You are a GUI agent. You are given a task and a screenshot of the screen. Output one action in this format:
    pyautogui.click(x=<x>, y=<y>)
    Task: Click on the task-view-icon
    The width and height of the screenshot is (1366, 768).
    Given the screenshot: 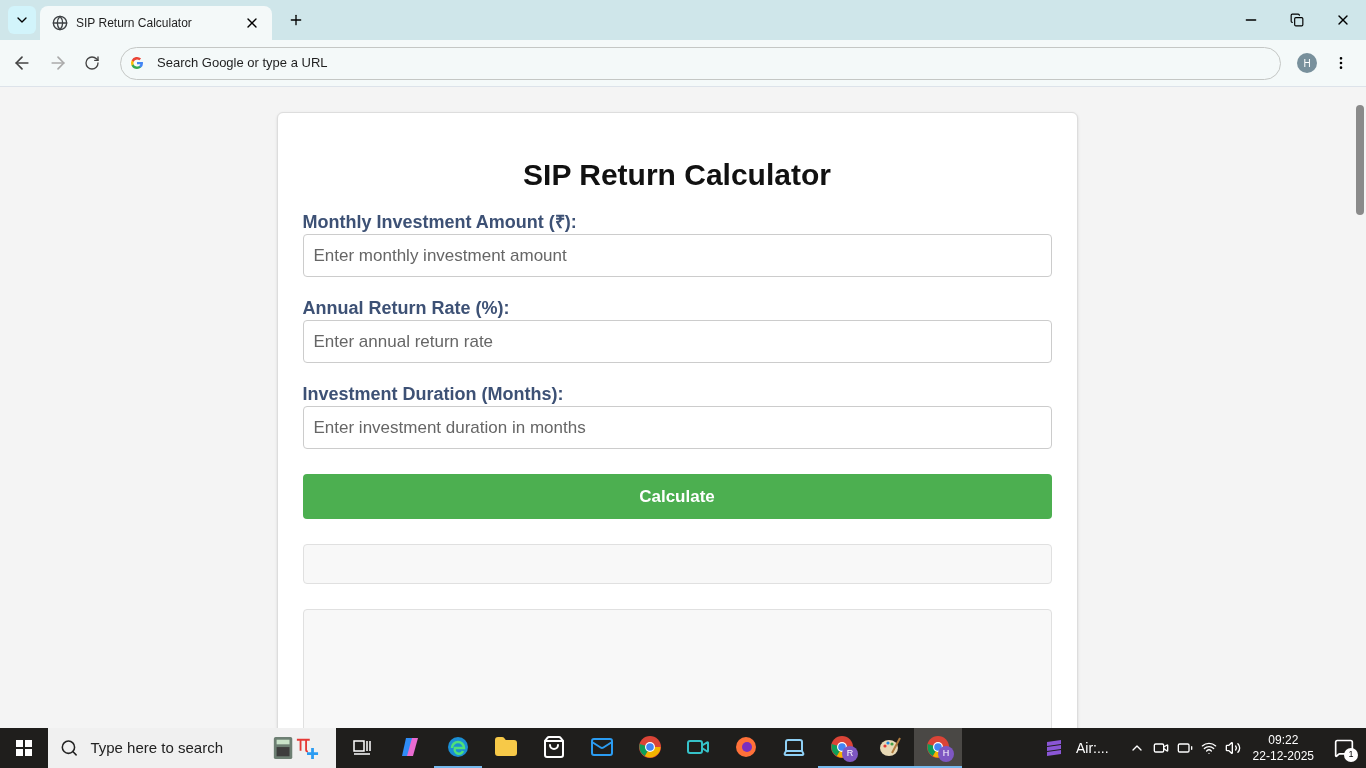 What is the action you would take?
    pyautogui.click(x=362, y=747)
    